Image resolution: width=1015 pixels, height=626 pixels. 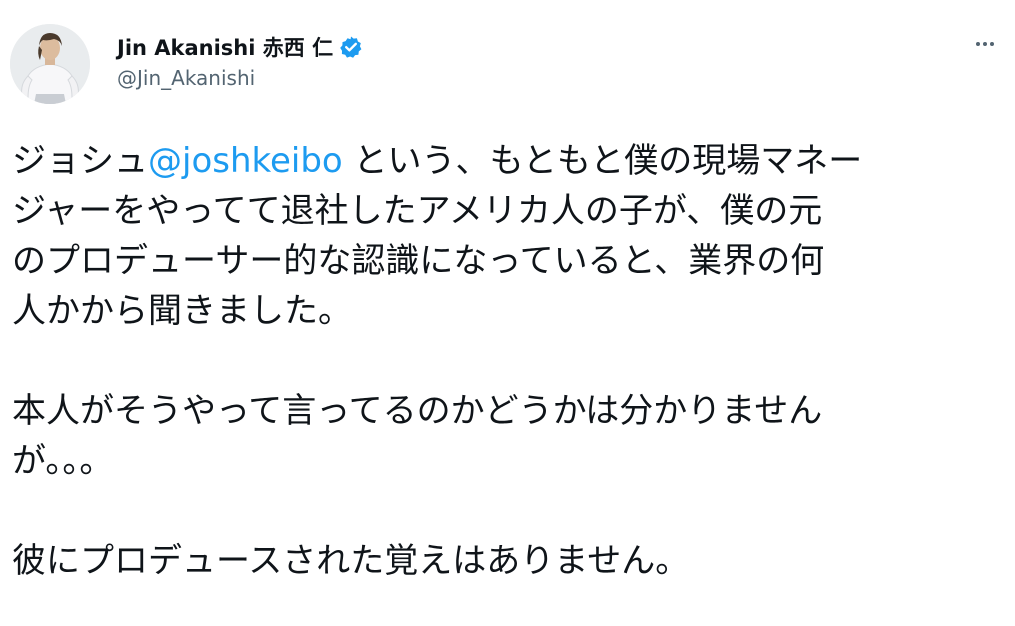 What do you see at coordinates (351, 47) in the screenshot?
I see `verified-badge-icon` at bounding box center [351, 47].